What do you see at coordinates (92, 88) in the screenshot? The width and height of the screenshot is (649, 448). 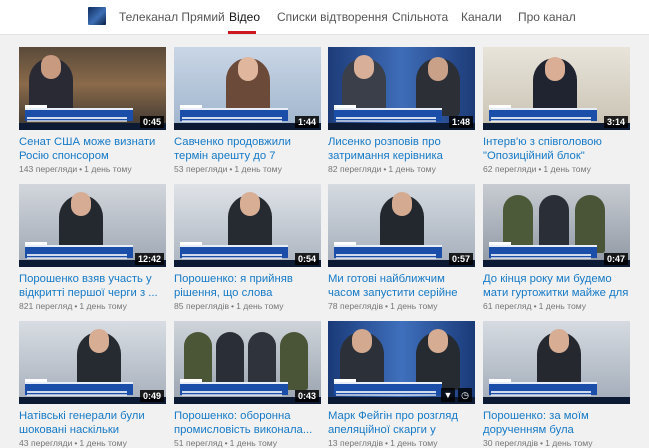 I see `video-thumbnail: 0:45` at bounding box center [92, 88].